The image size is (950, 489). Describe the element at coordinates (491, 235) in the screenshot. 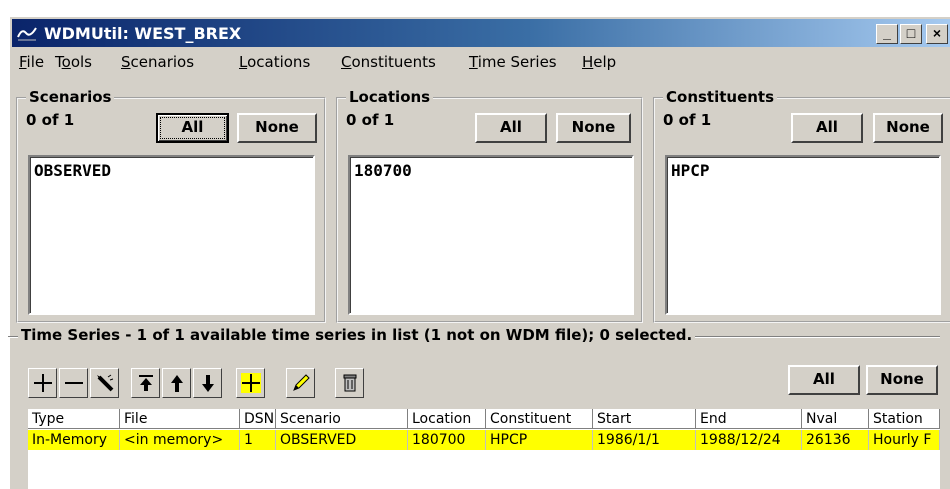

I see `locations-listbox: 180700` at that location.